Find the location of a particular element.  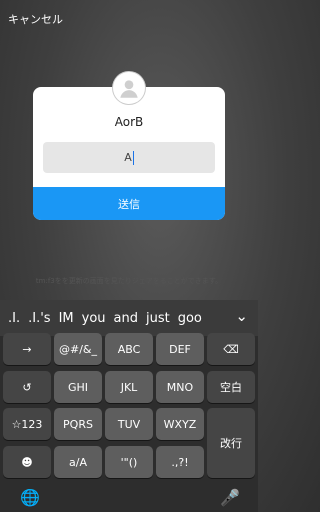

answer-input: A is located at coordinates (129, 157).